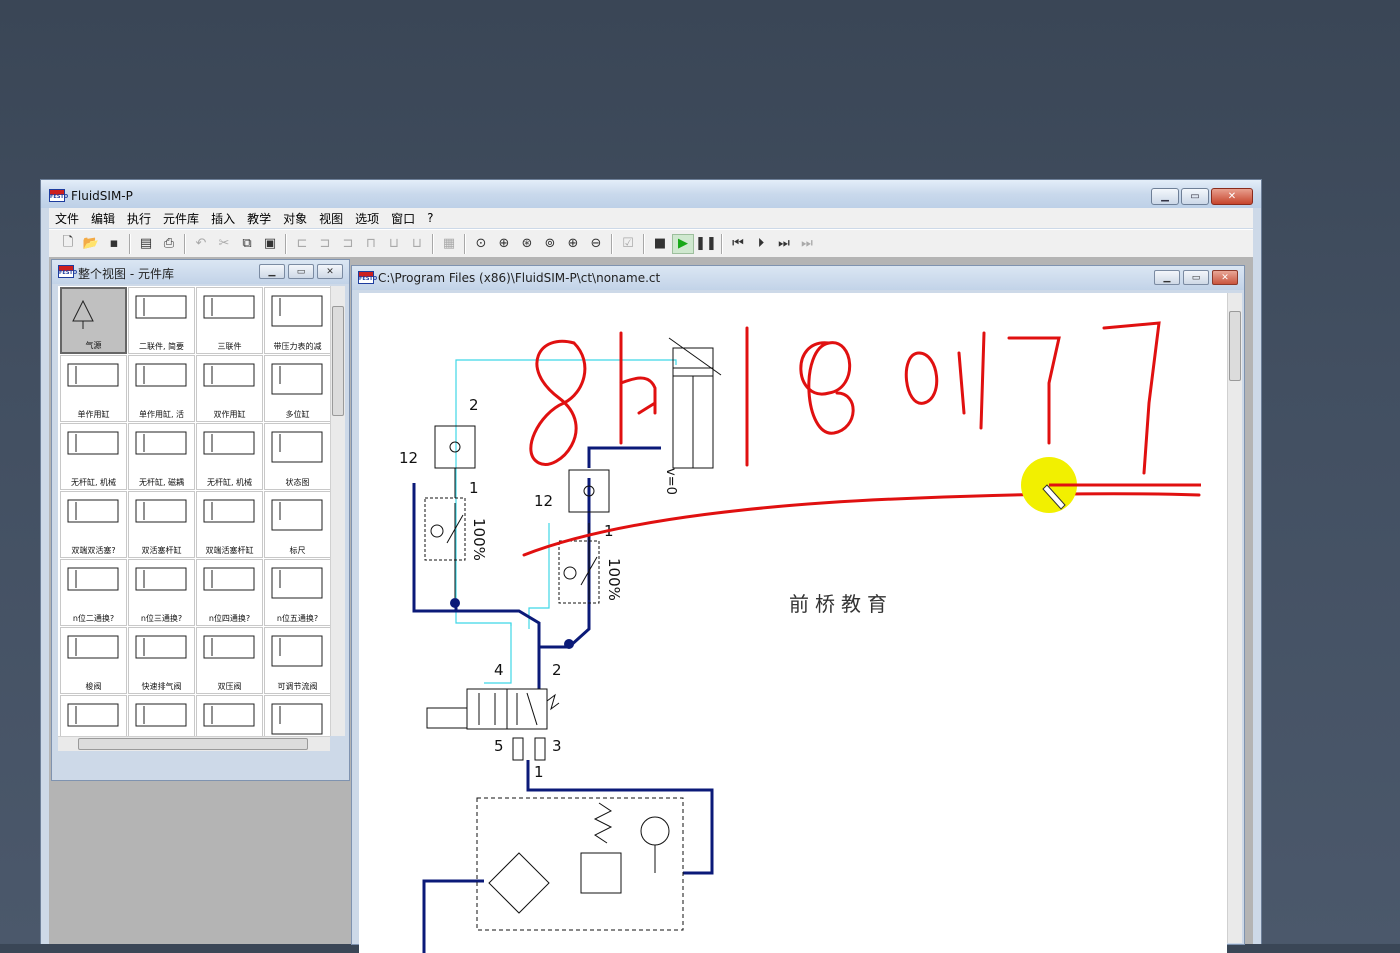 The height and width of the screenshot is (953, 1400). I want to click on circuit-vertical-scrollbar, so click(1234, 618).